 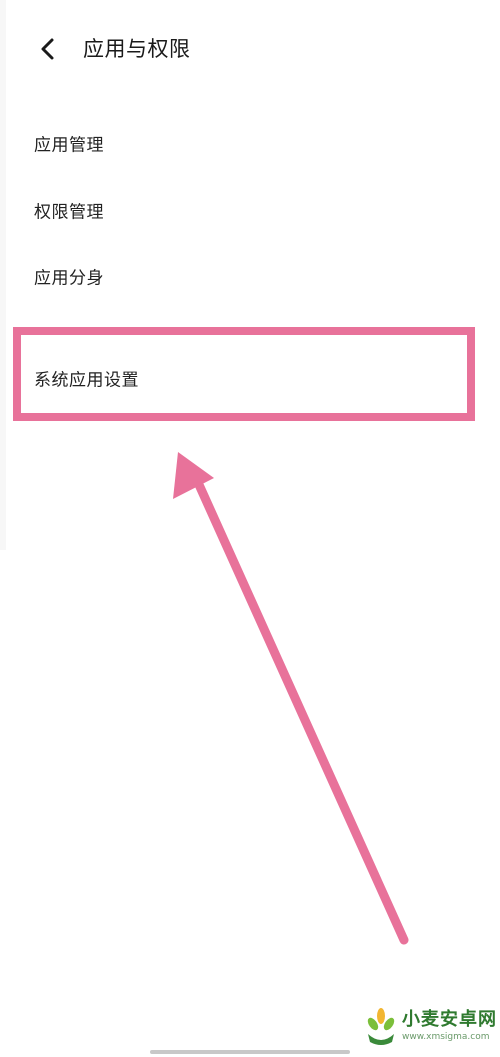 What do you see at coordinates (69, 212) in the screenshot?
I see `menu-item-label: 权限管理` at bounding box center [69, 212].